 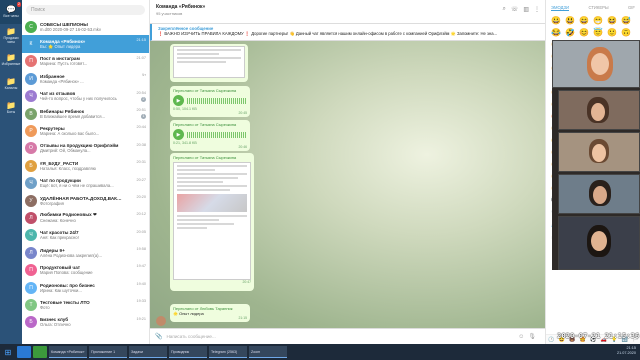 What do you see at coordinates (24, 352) in the screenshot?
I see `browser-icon` at bounding box center [24, 352].